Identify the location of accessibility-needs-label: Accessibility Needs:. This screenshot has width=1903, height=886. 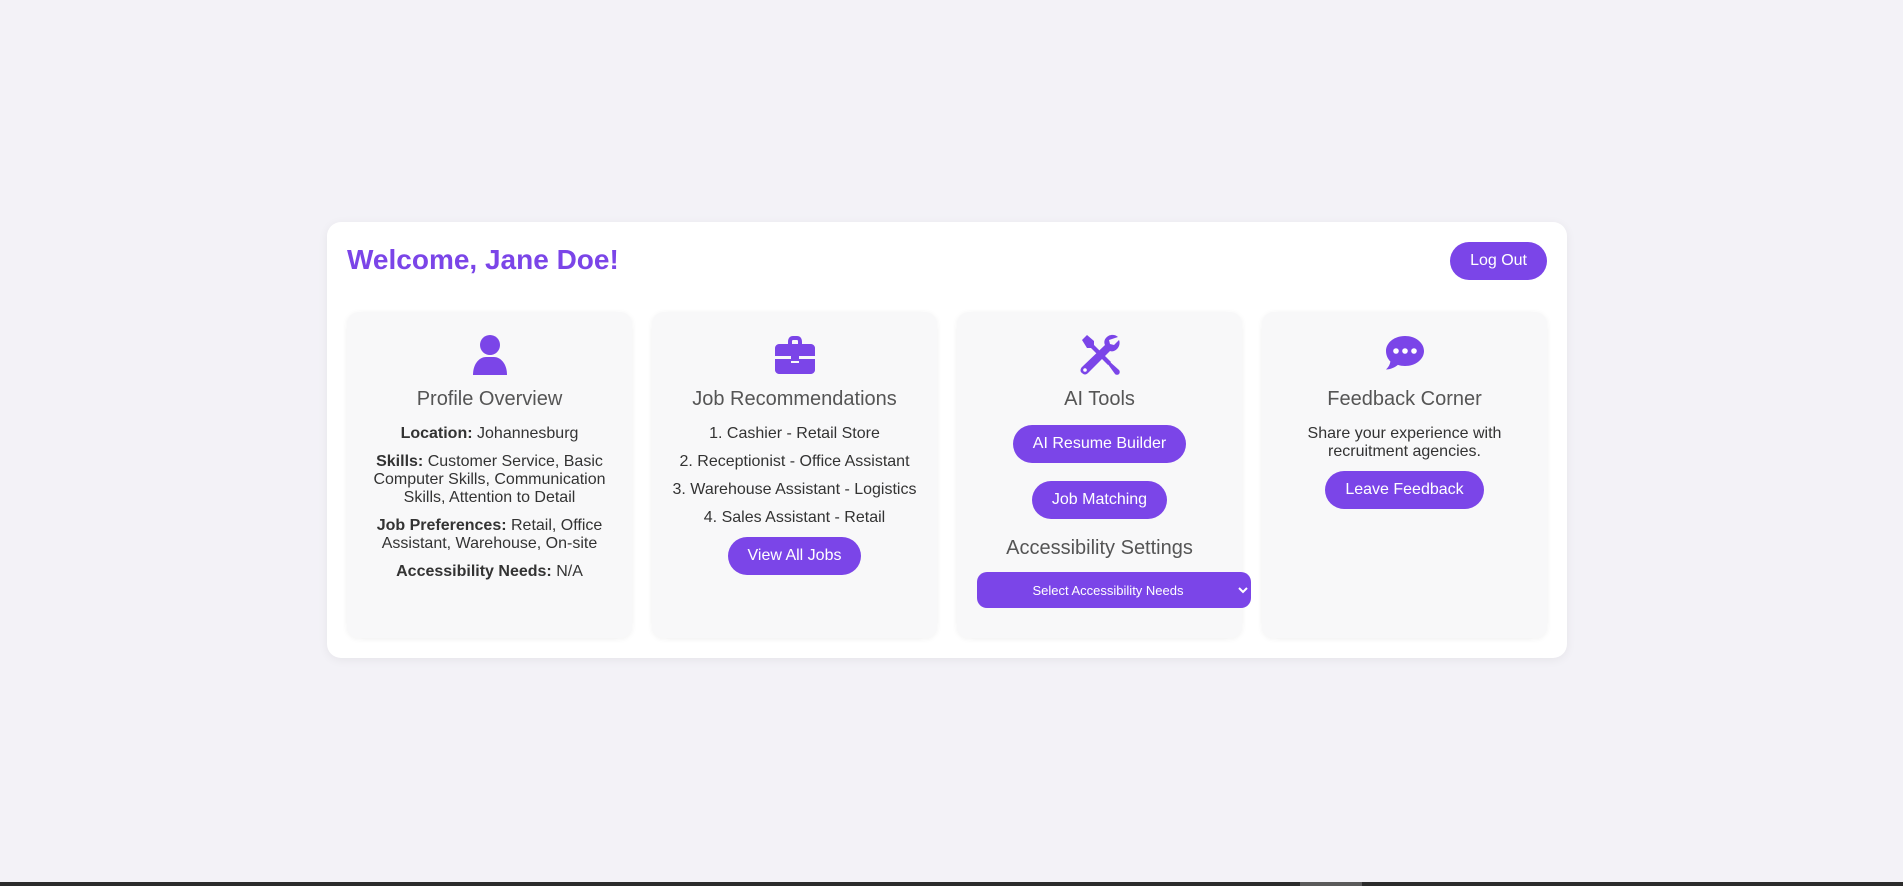
(474, 571).